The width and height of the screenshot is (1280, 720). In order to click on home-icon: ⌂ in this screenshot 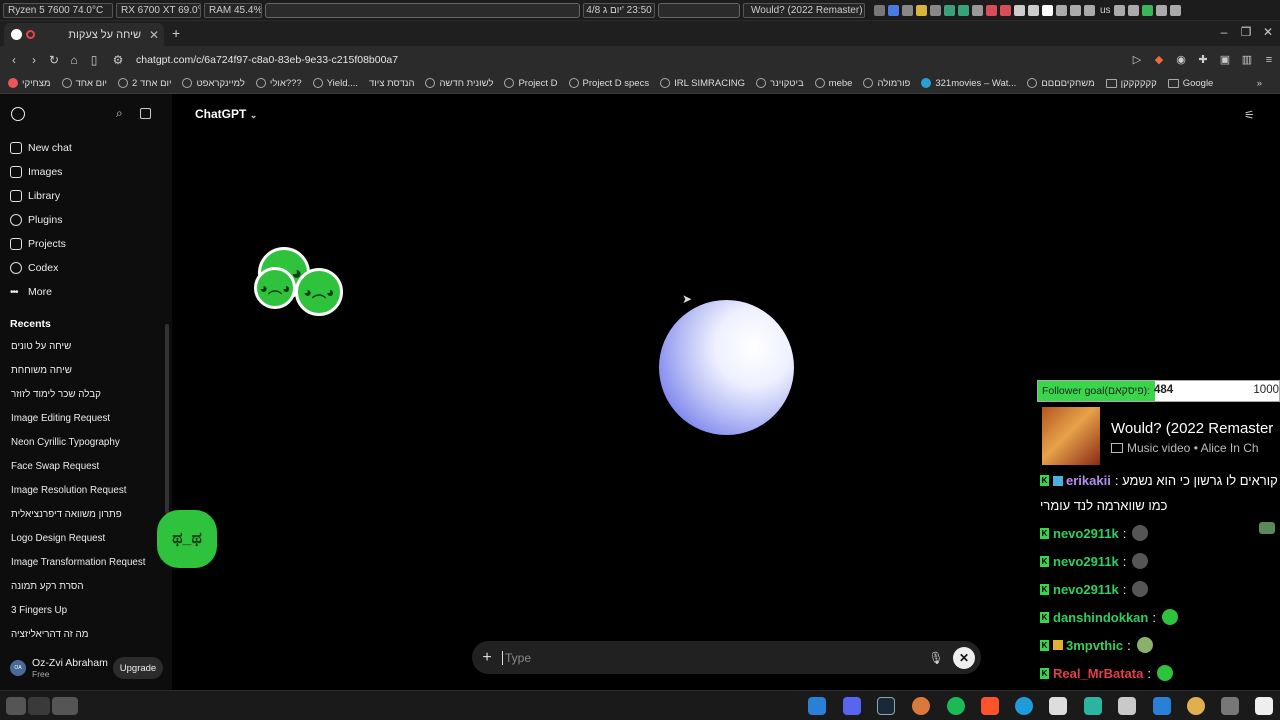, I will do `click(74, 60)`.